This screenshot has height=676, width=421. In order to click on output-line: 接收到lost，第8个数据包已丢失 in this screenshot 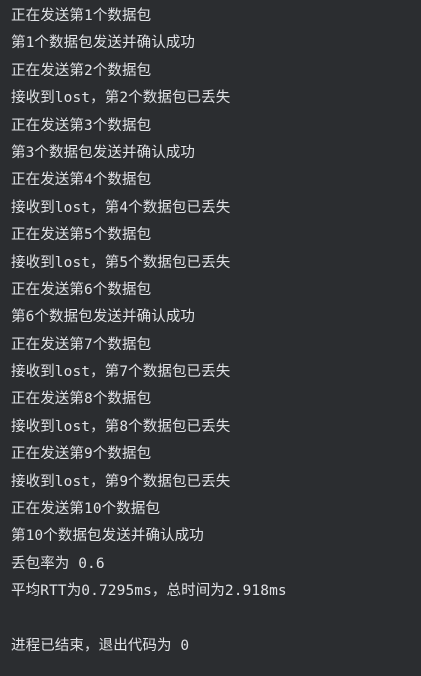, I will do `click(121, 426)`.